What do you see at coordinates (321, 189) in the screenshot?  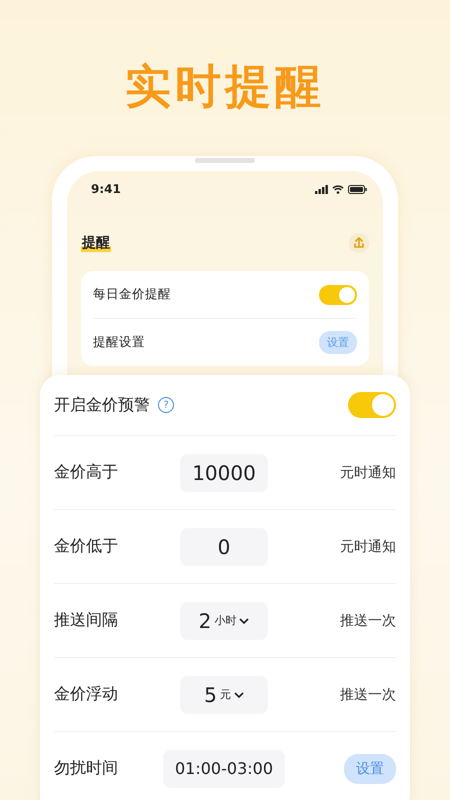 I see `signal-icon` at bounding box center [321, 189].